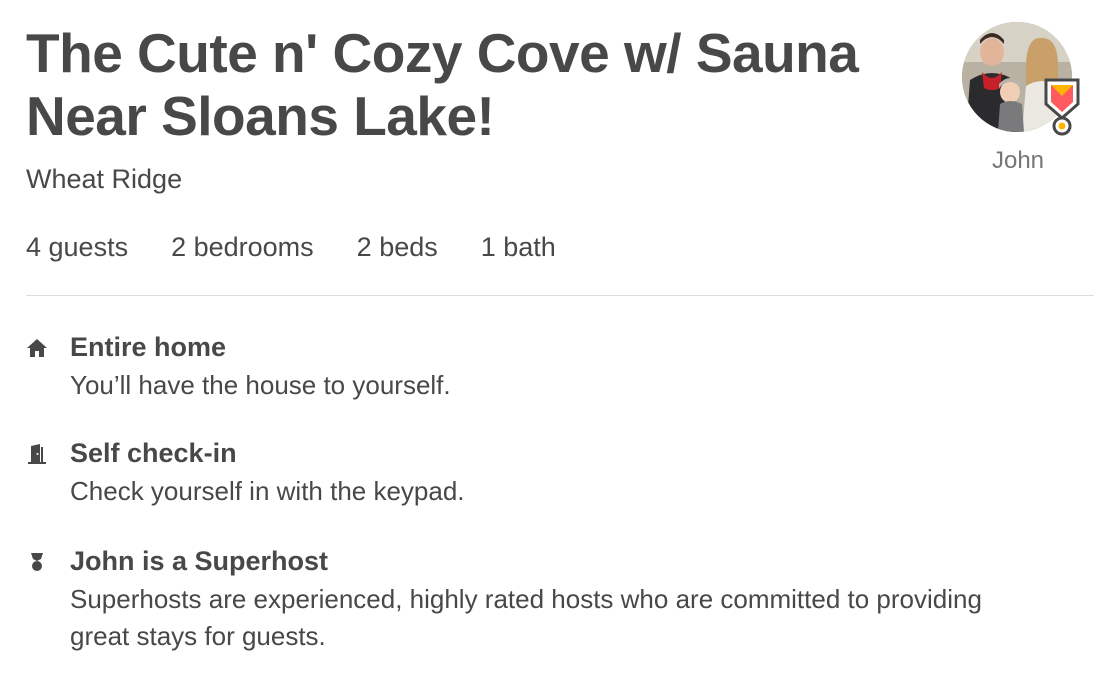  Describe the element at coordinates (560, 295) in the screenshot. I see `section-divider` at that location.